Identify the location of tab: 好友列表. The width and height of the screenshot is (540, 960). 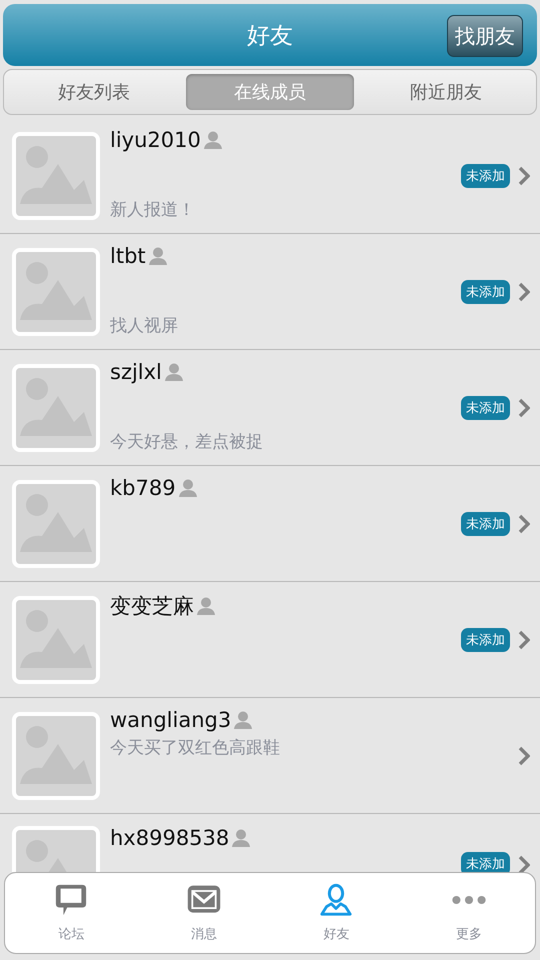
(94, 92).